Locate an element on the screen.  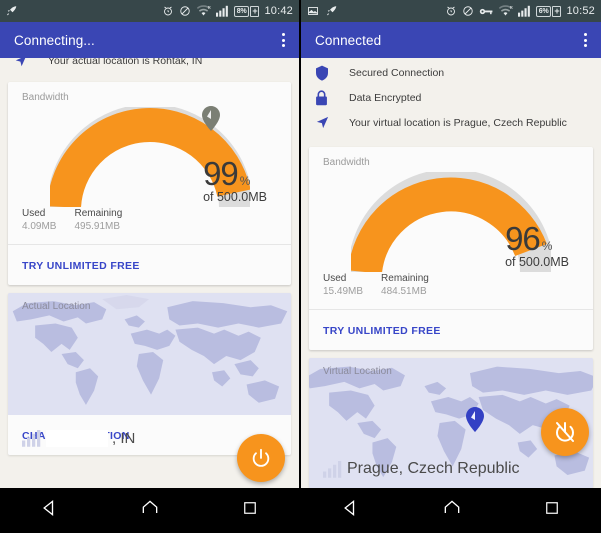
try-unlimited-free-button-right: TRY UNLIMITED FREE is located at coordinates (451, 330).